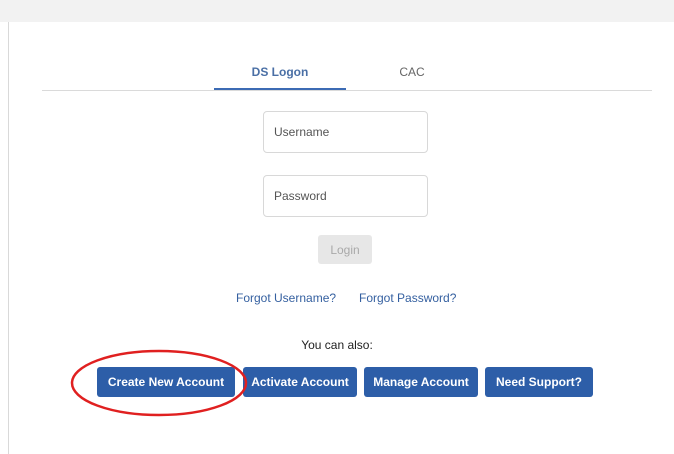  What do you see at coordinates (286, 298) in the screenshot?
I see `forgot-username-link: Forgot Username?` at bounding box center [286, 298].